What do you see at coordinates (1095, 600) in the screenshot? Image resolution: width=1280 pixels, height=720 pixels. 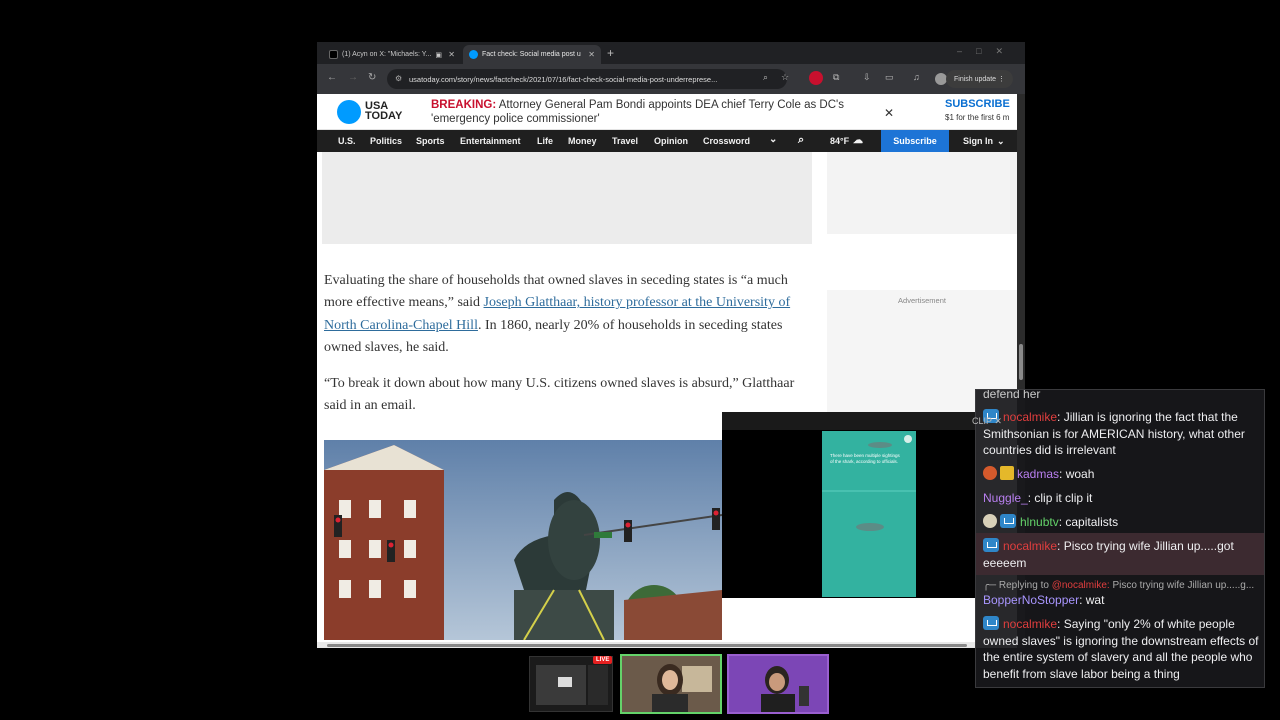 I see `chat-text: wat` at bounding box center [1095, 600].